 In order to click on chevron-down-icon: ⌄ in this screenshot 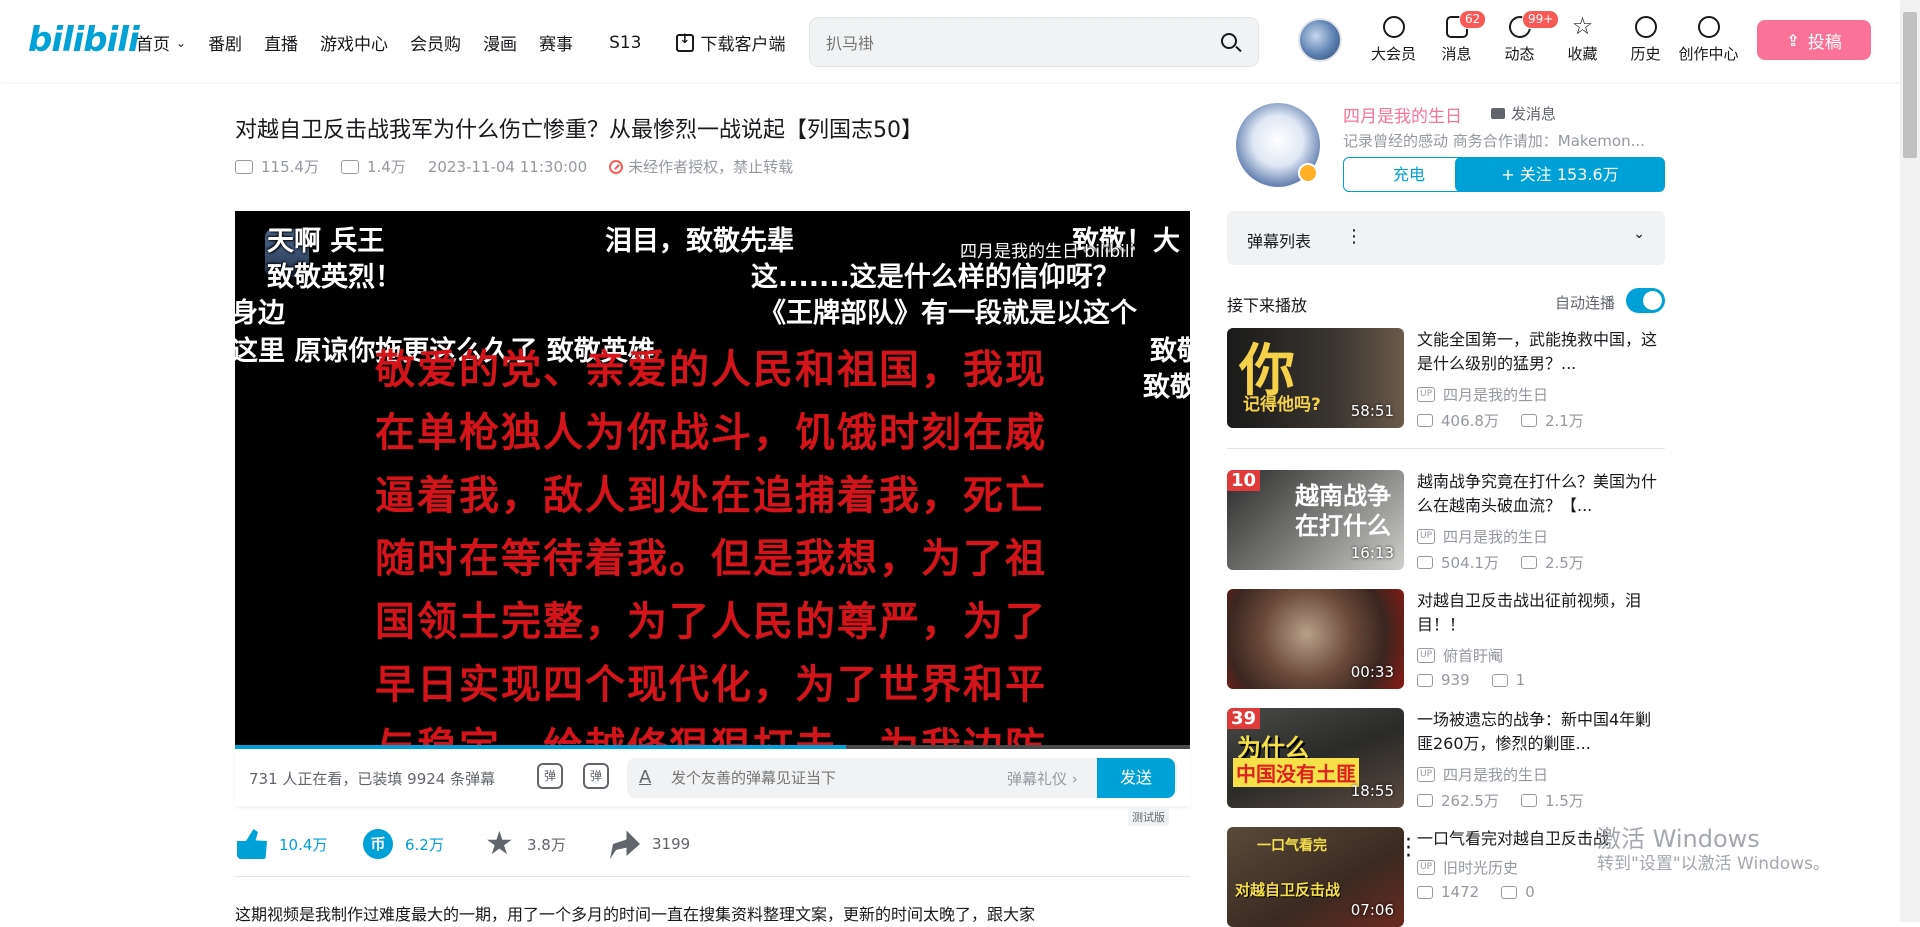, I will do `click(1639, 234)`.